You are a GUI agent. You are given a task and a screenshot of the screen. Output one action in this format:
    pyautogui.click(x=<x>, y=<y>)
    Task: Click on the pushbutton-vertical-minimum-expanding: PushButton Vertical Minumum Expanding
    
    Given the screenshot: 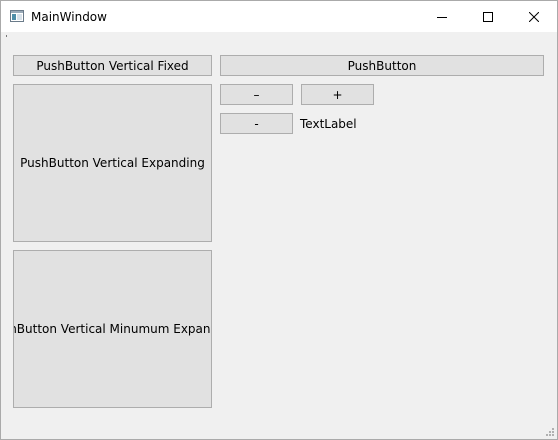 What is the action you would take?
    pyautogui.click(x=112, y=329)
    